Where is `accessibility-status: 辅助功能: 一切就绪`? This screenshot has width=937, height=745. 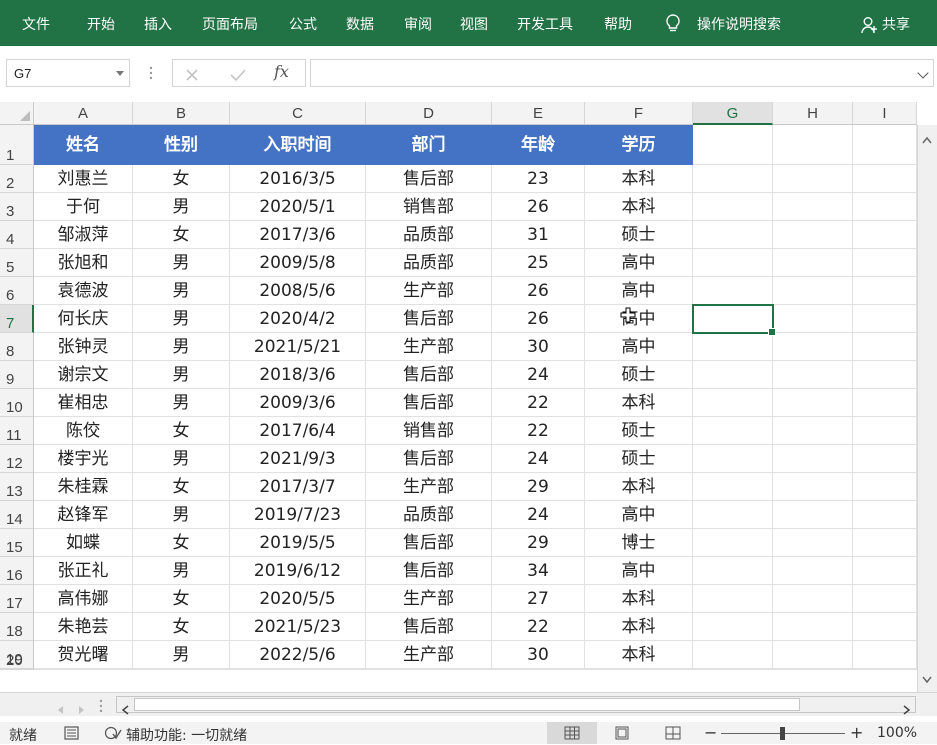
accessibility-status: 辅助功能: 一切就绪 is located at coordinates (186, 735).